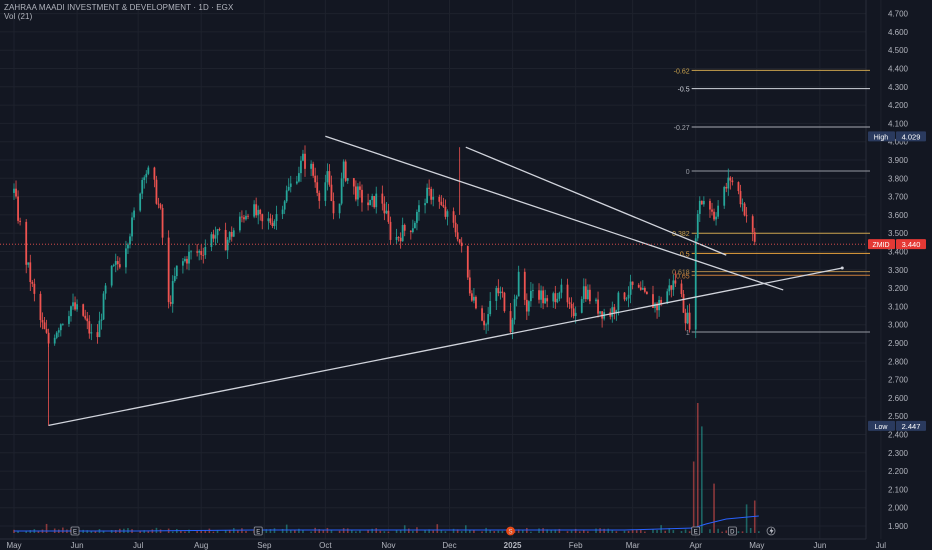 The width and height of the screenshot is (932, 550). Describe the element at coordinates (695, 545) in the screenshot. I see `time-tick-label: Apr` at that location.